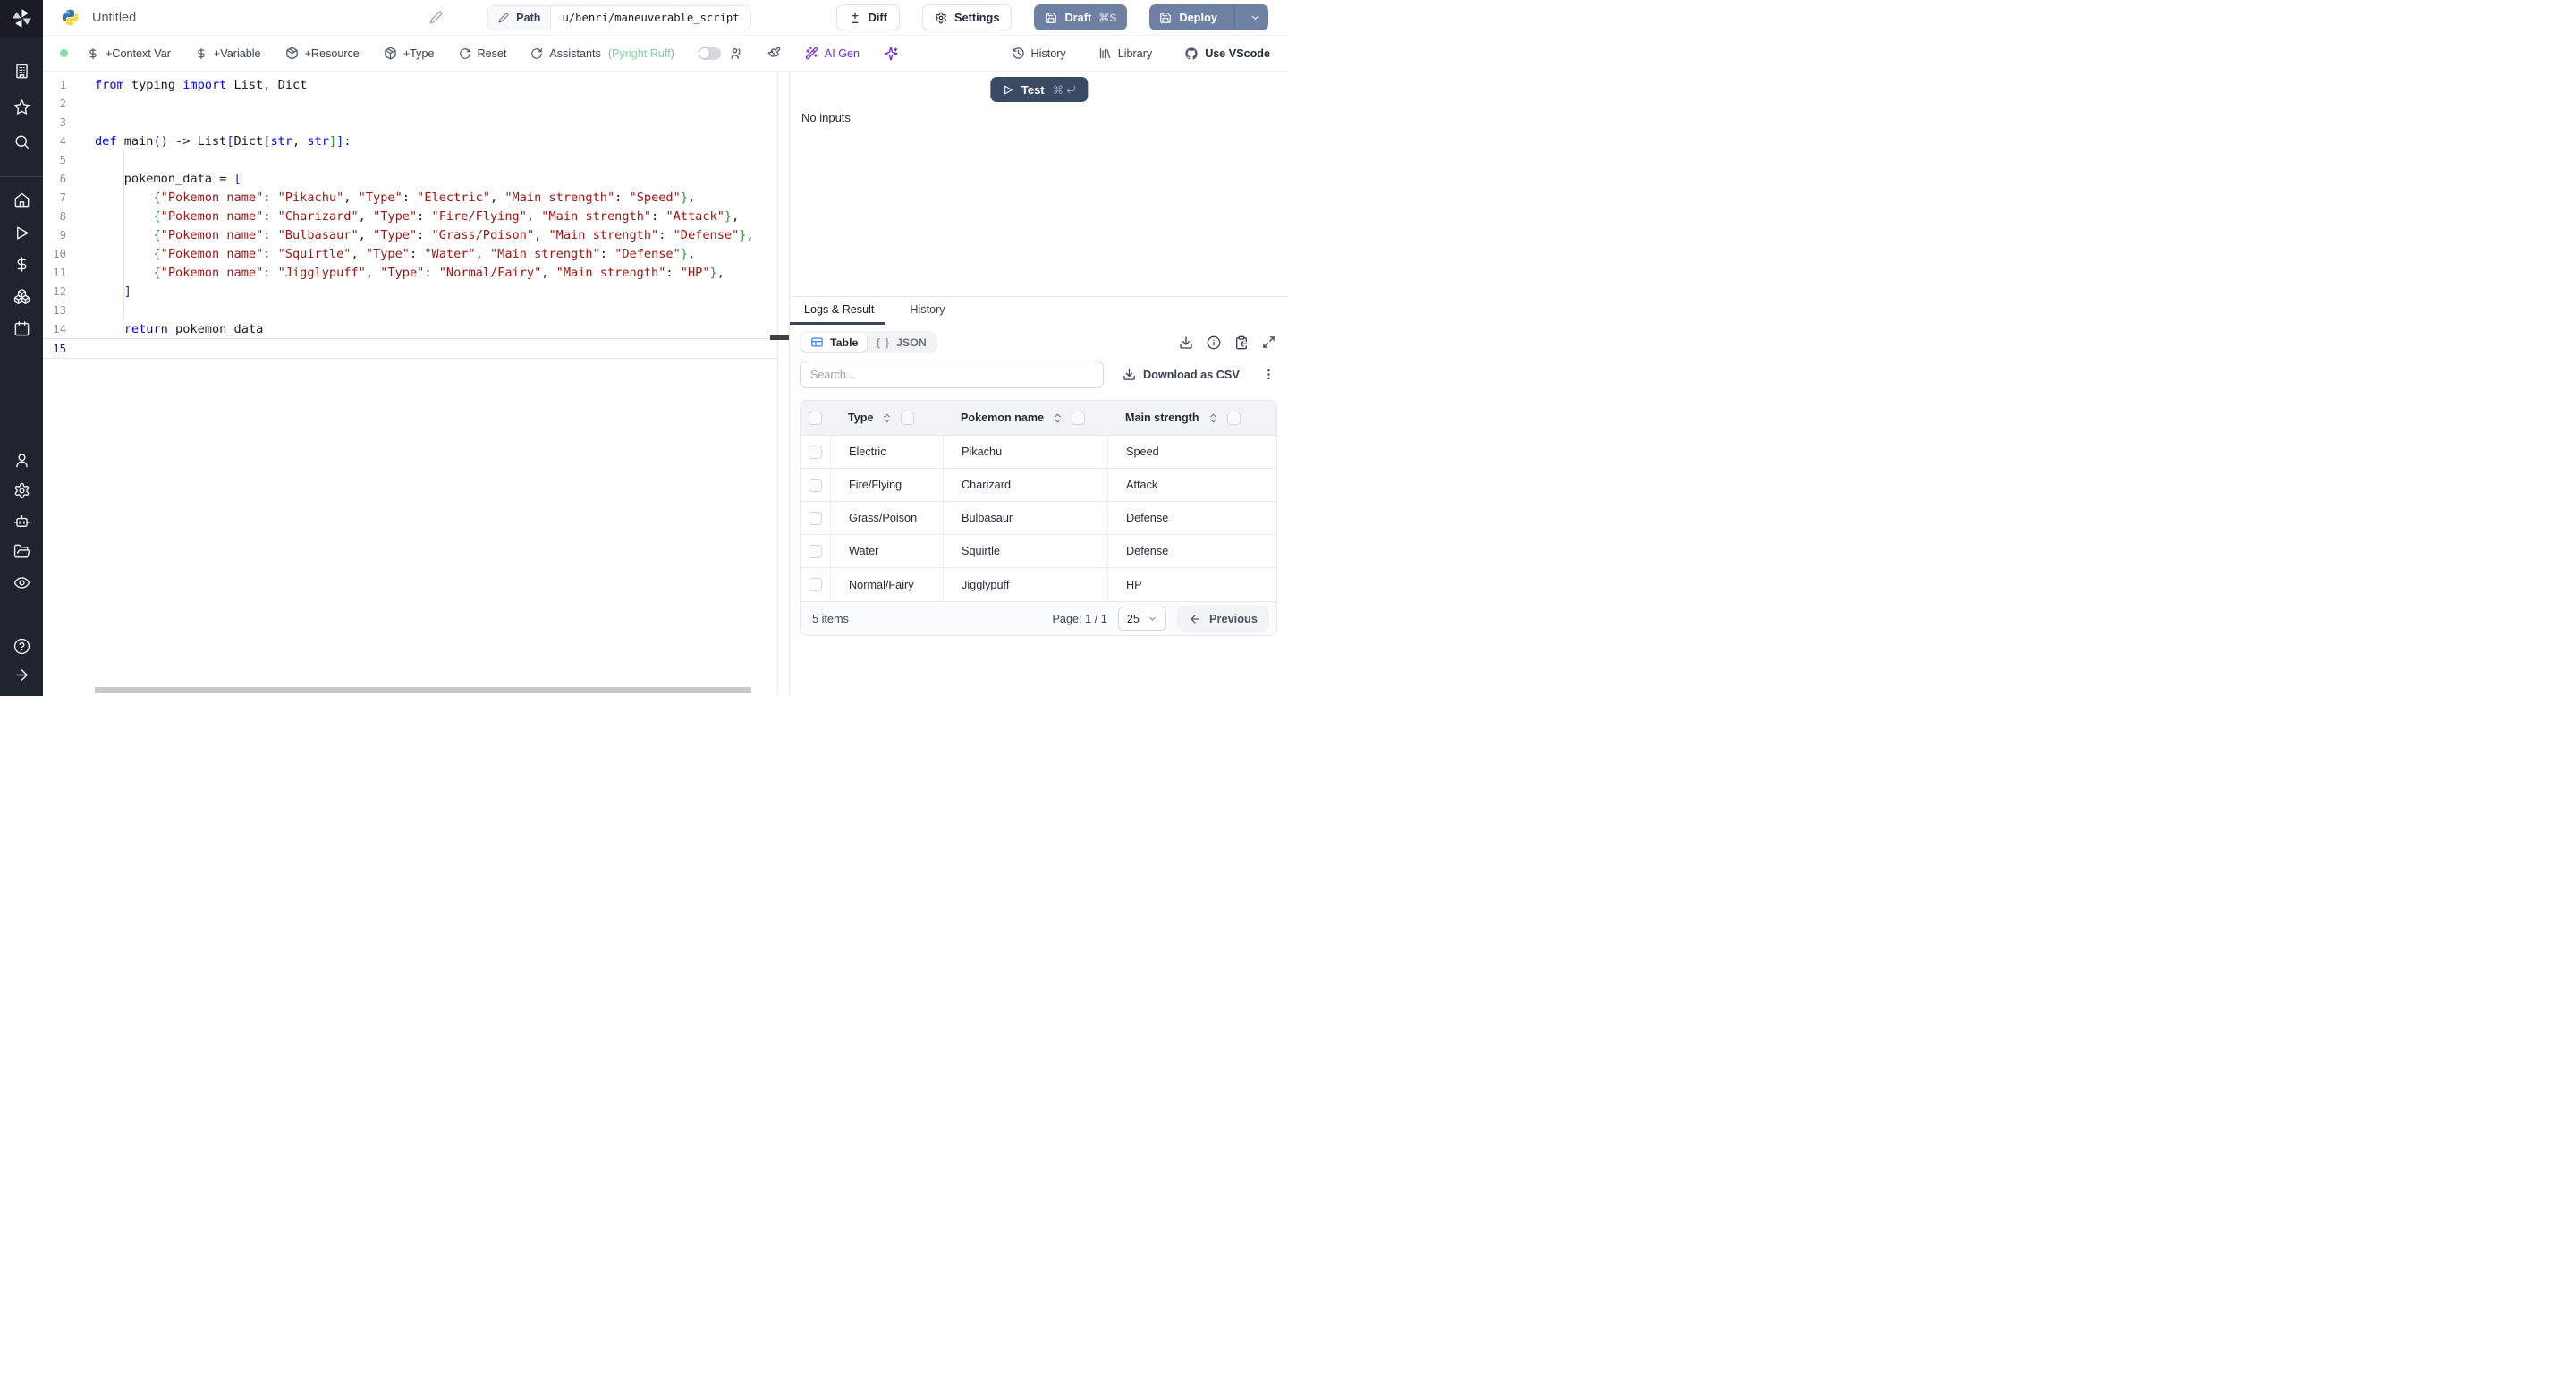 The width and height of the screenshot is (2576, 1392). I want to click on copy-result-icon, so click(1241, 342).